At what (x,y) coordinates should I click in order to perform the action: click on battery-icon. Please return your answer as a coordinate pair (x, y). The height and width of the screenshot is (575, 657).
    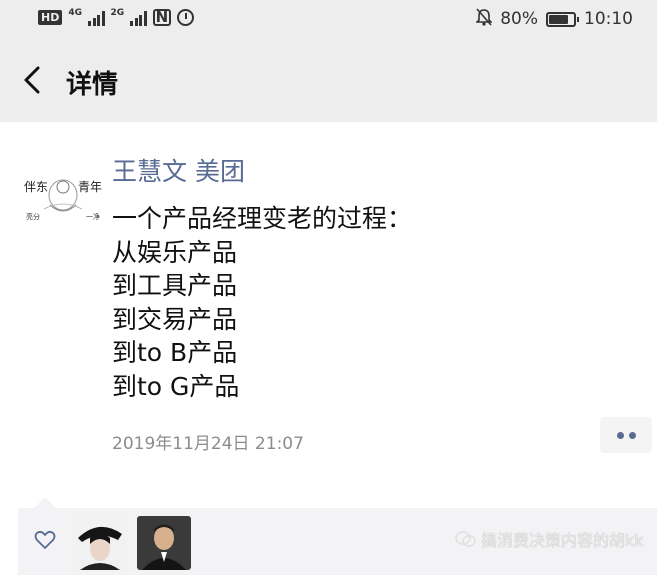
    Looking at the image, I should click on (562, 19).